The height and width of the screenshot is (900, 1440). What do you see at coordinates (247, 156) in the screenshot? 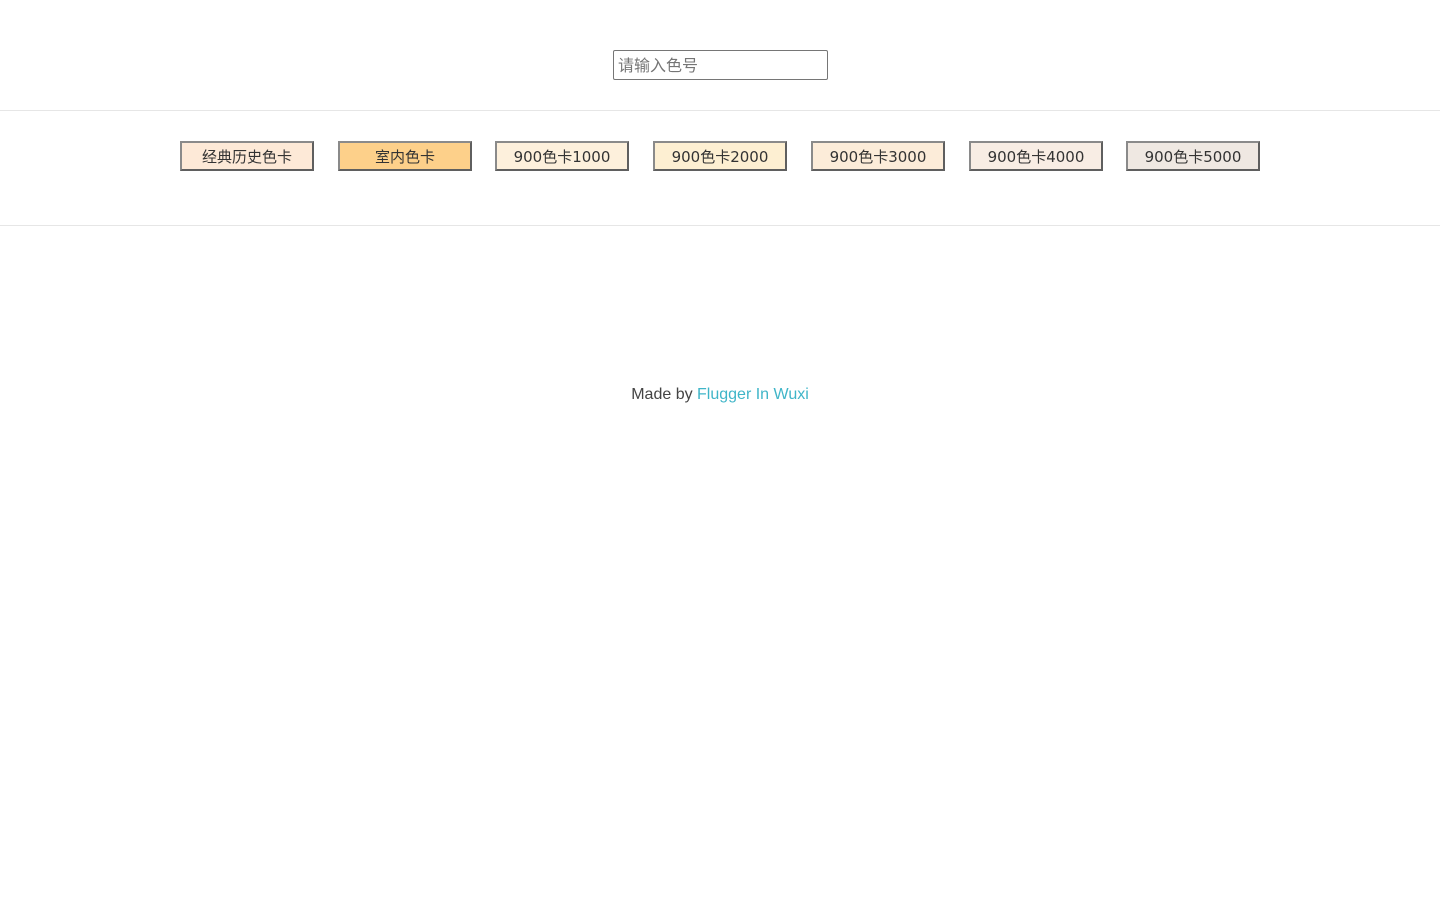
I see `tab-classic-history-card: 经典历史色卡` at bounding box center [247, 156].